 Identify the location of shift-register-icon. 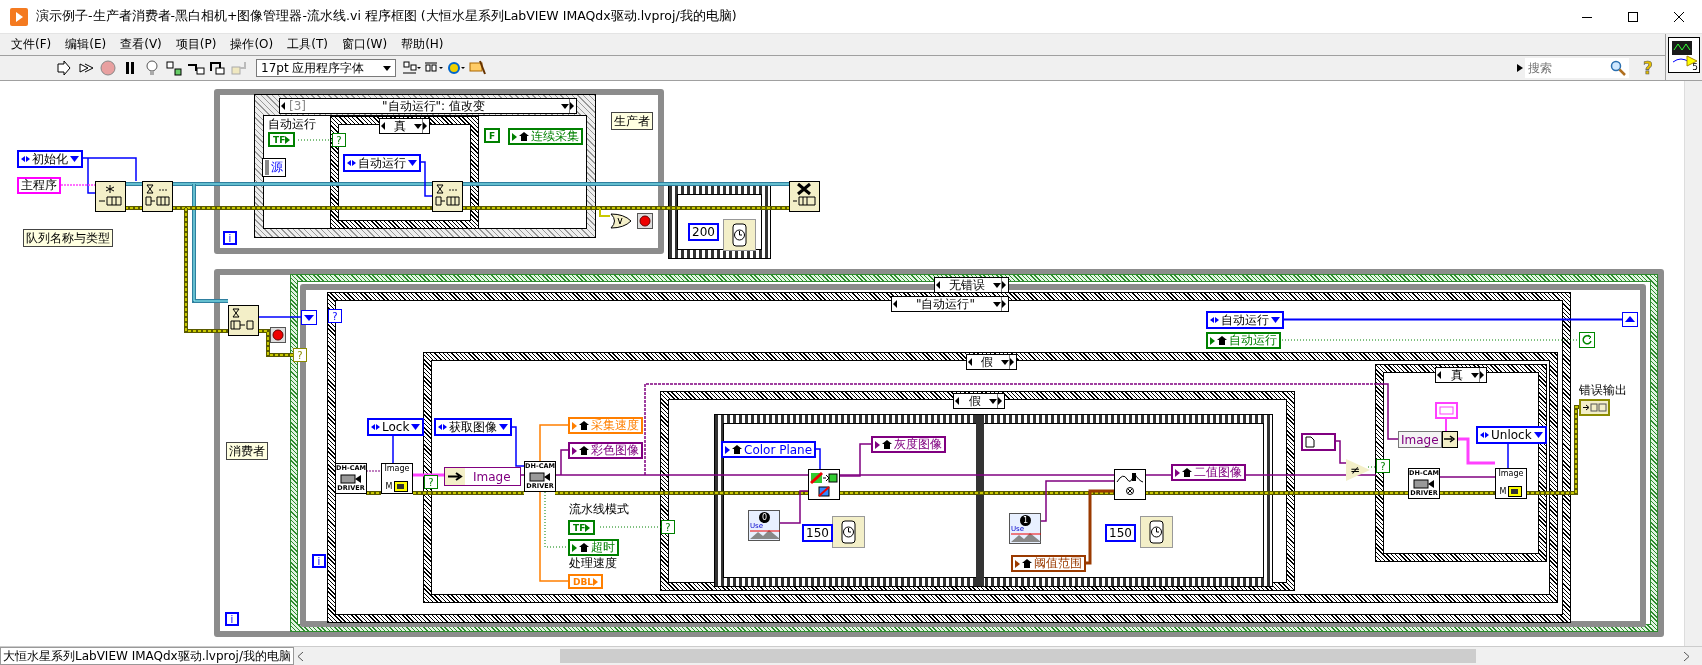
(1630, 319).